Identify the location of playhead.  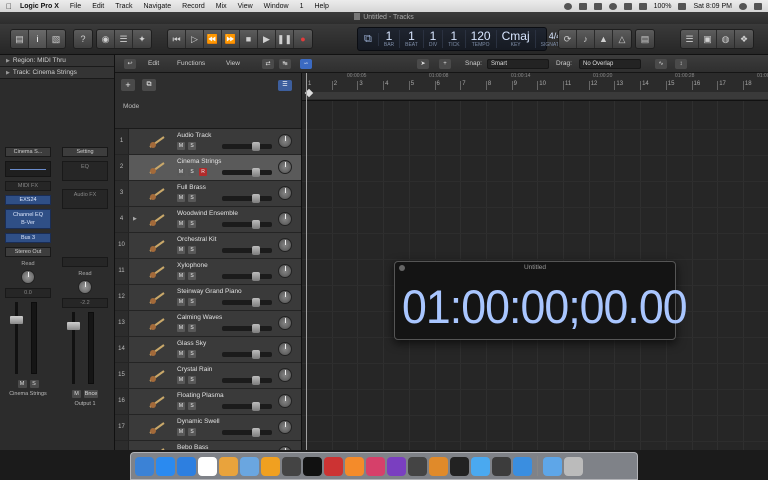
(306, 261).